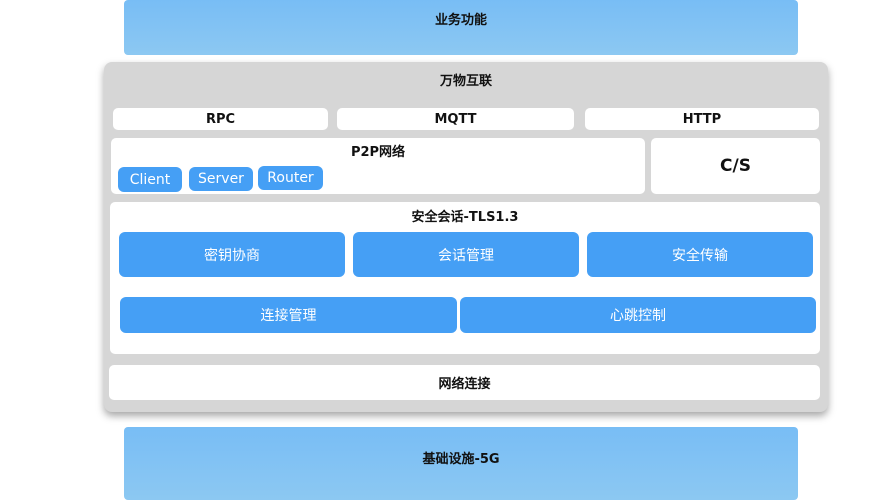  I want to click on protocol-mqtt: MQTT, so click(455, 119).